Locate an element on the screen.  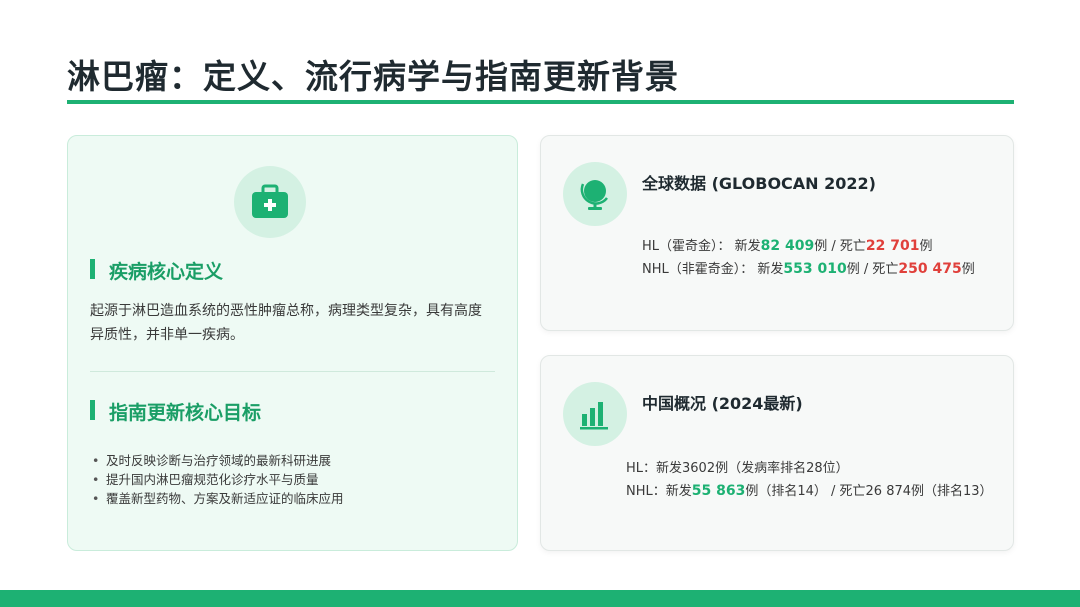
list-item: 覆盖新型药物、方案及新适应证的临床应用 is located at coordinates (217, 498).